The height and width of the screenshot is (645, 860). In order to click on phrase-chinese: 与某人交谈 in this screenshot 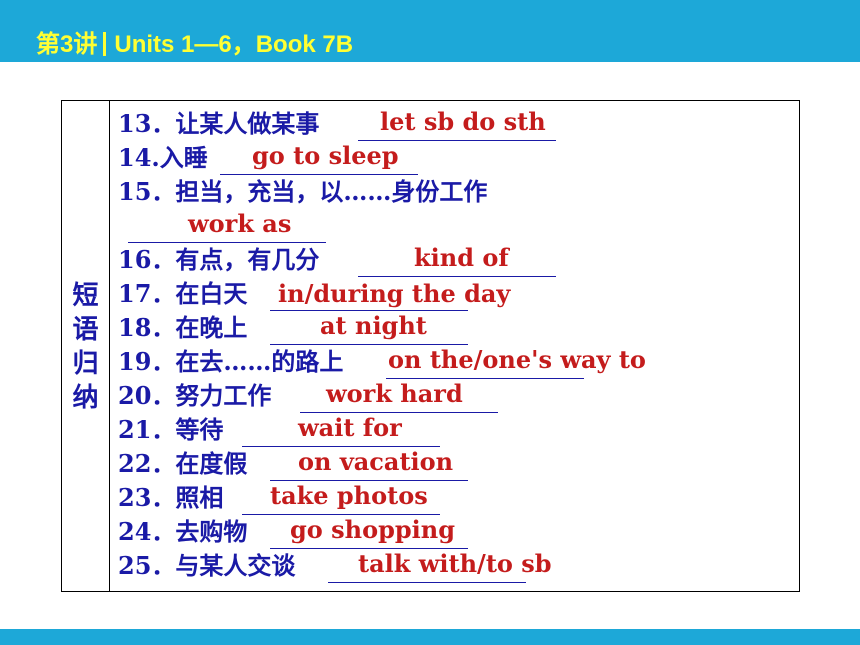, I will do `click(235, 565)`.